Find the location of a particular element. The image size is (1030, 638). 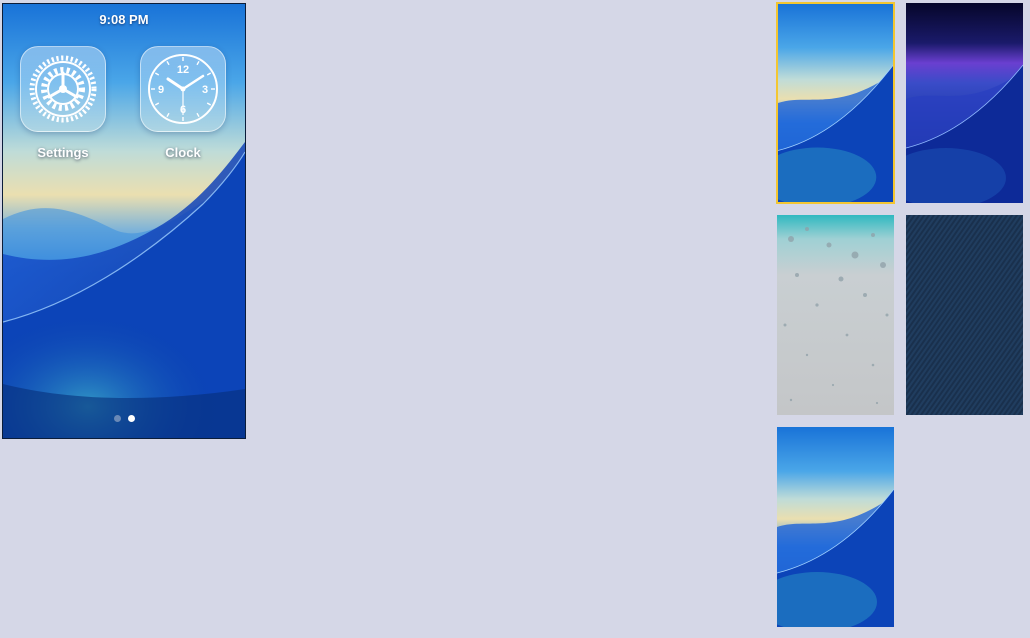

wallpaper-thumbnail-blue-wave-alt is located at coordinates (835, 527).